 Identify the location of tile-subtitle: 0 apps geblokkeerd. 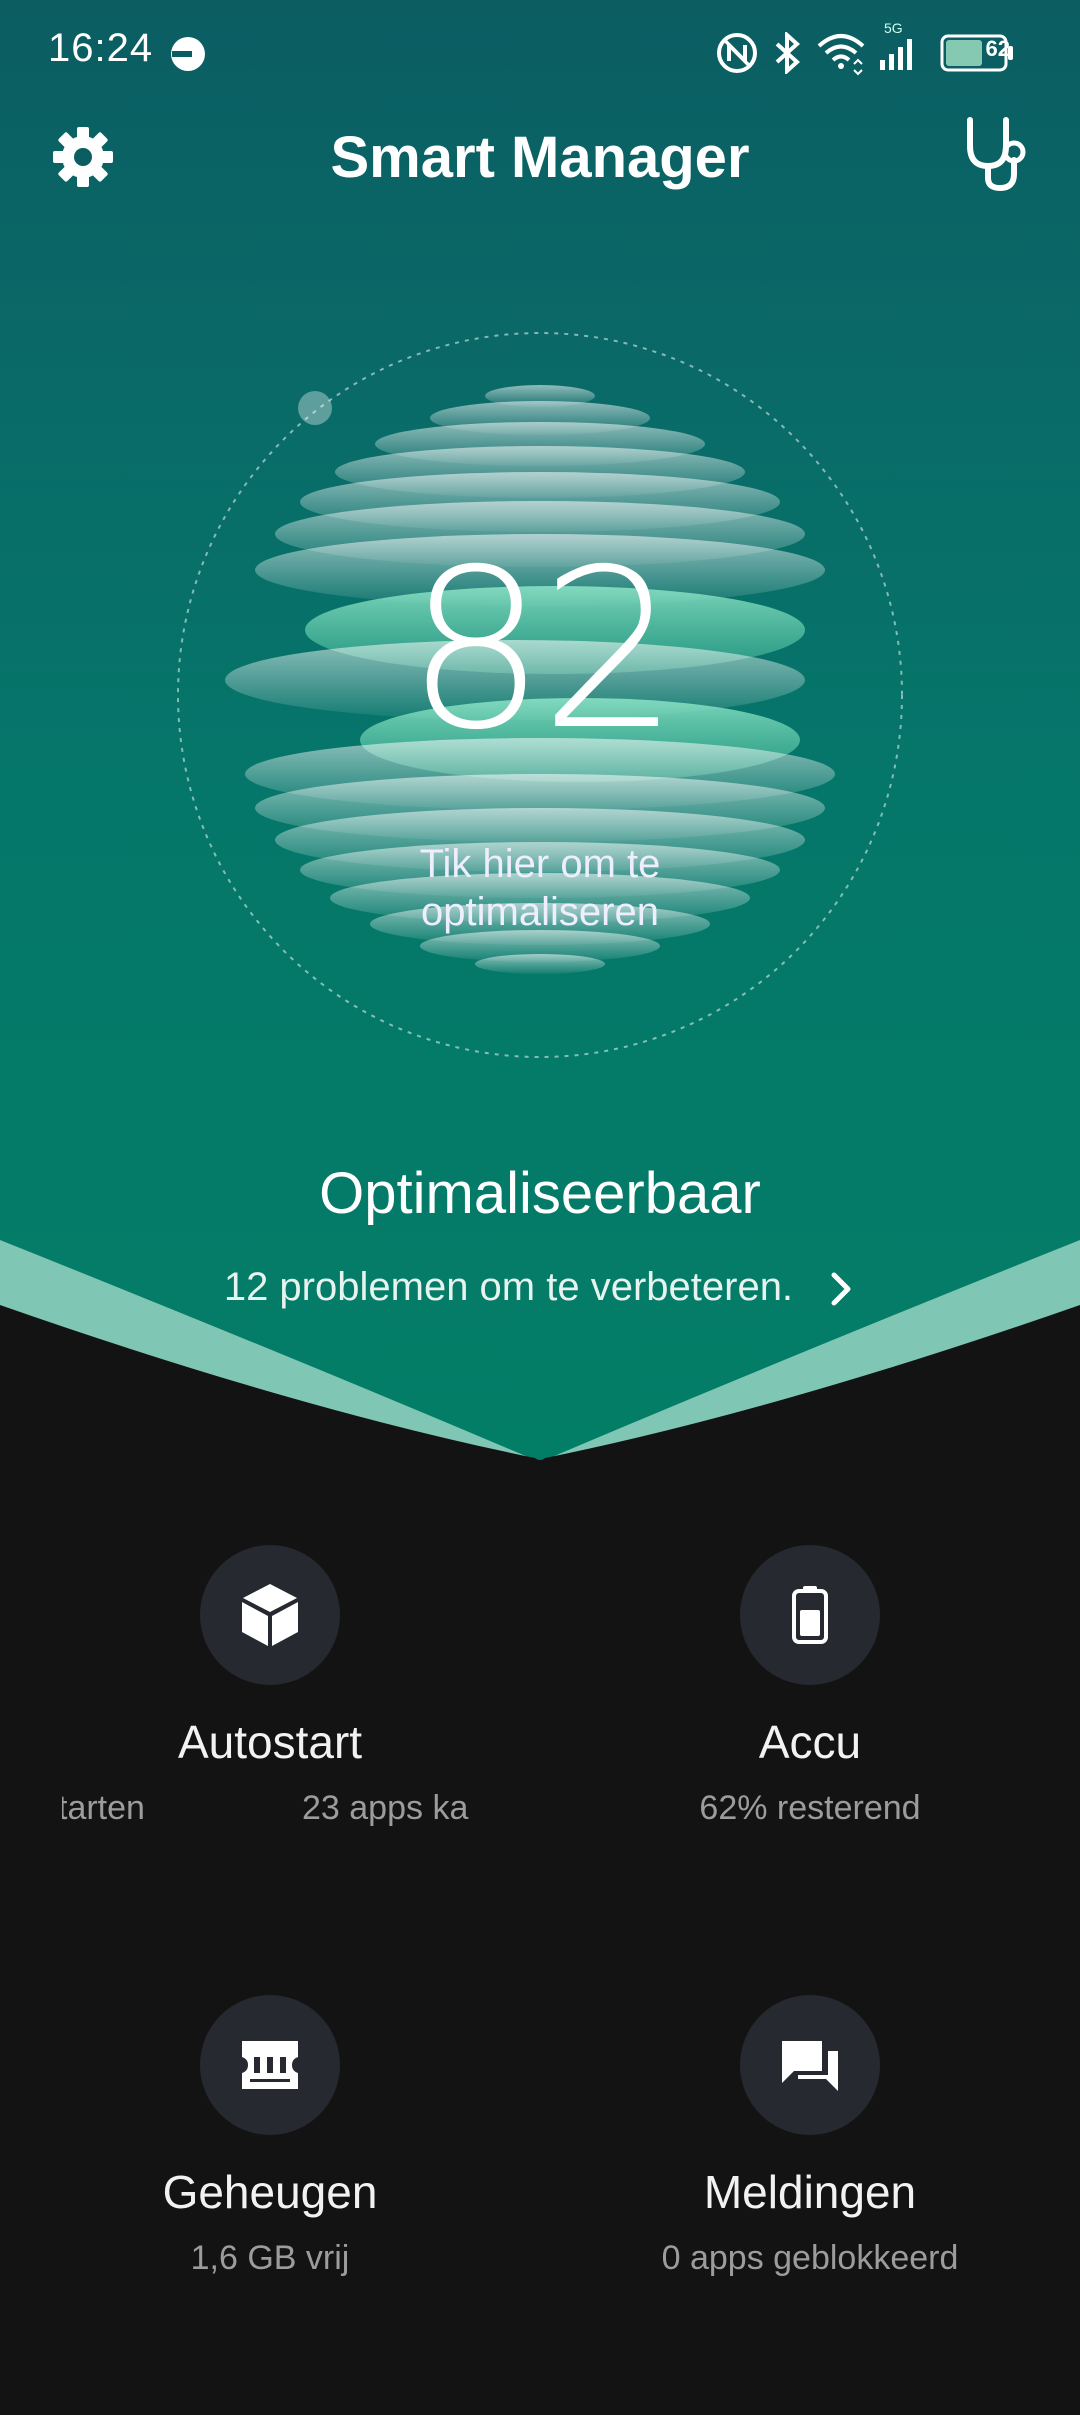
(810, 2258).